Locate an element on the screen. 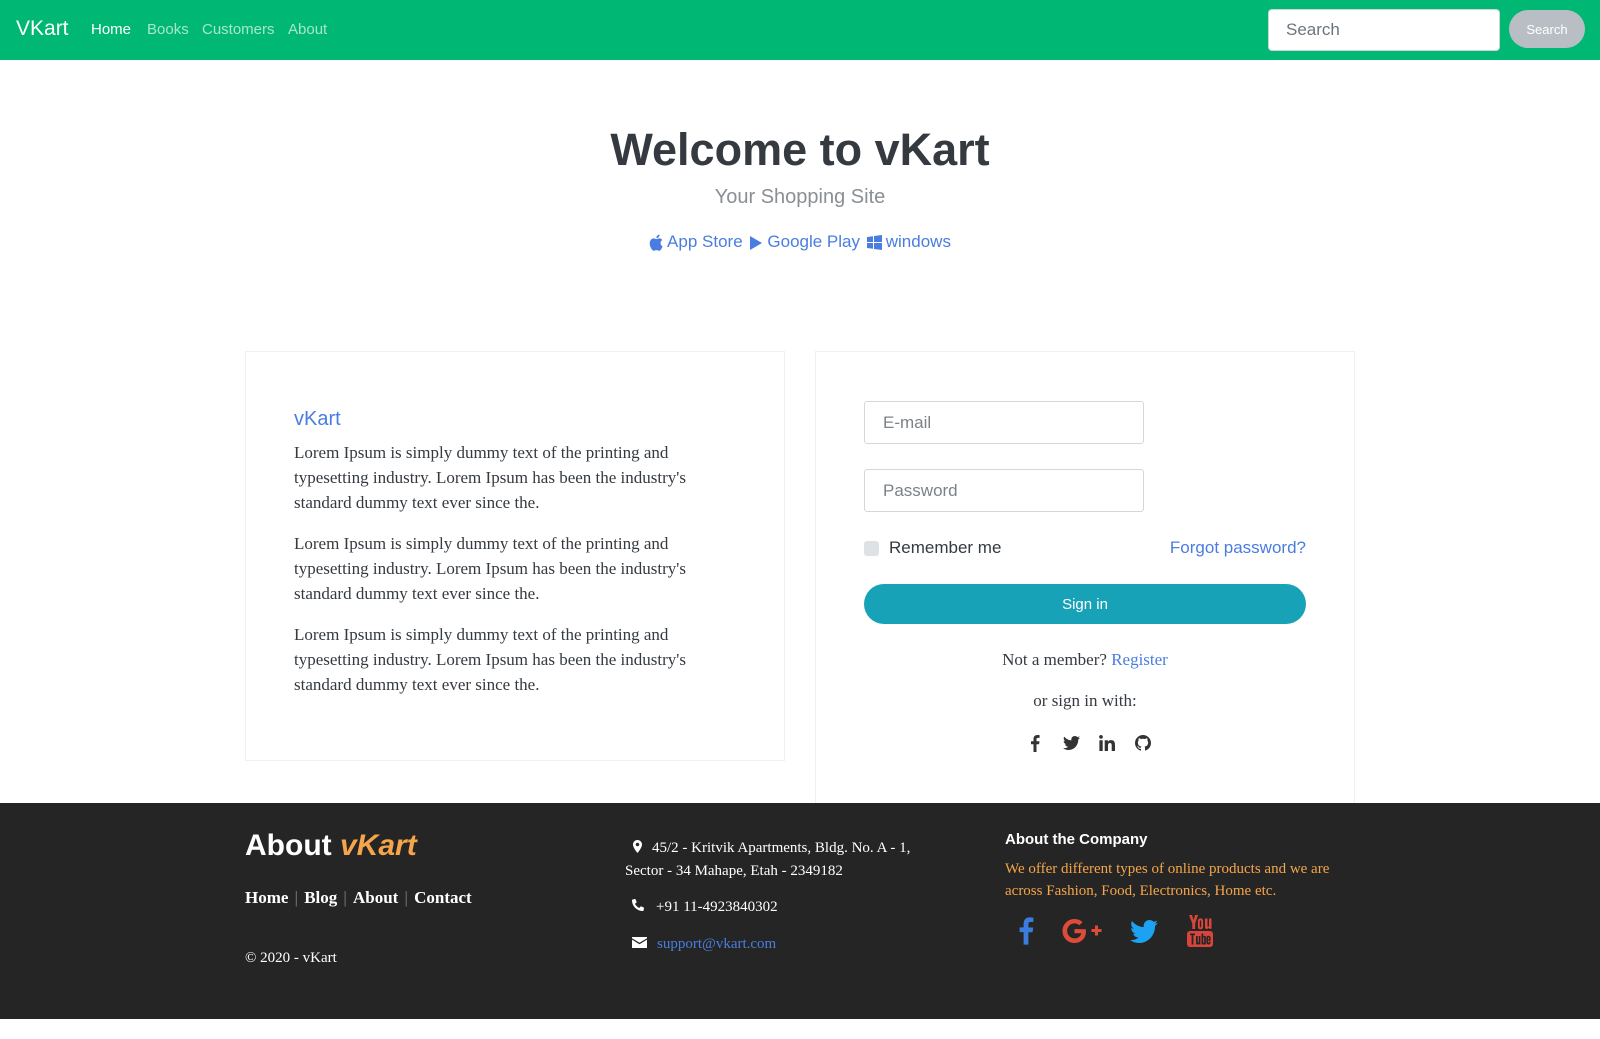  social-login-row is located at coordinates (1089, 743).